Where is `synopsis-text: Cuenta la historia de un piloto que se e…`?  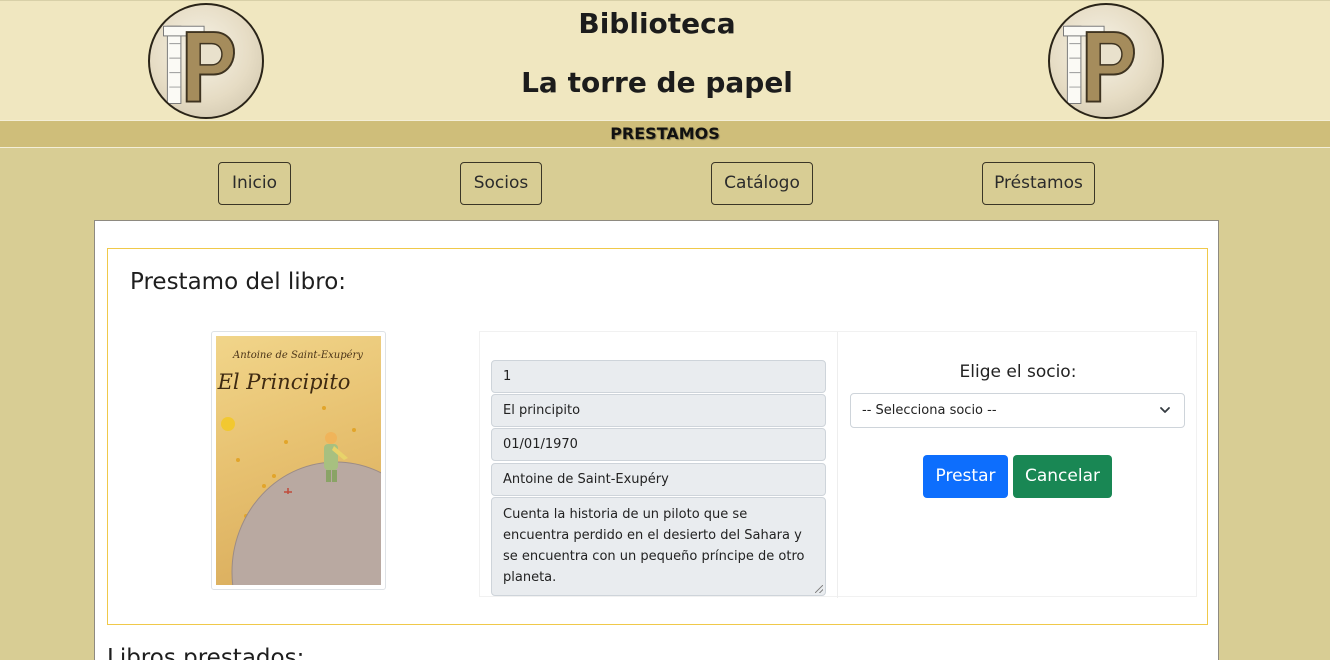 synopsis-text: Cuenta la historia de un piloto que se e… is located at coordinates (654, 546).